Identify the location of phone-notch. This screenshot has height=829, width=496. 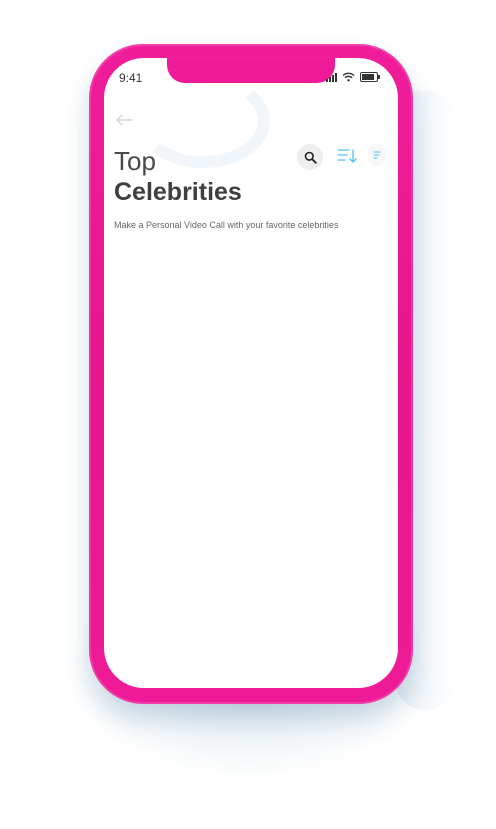
(251, 70).